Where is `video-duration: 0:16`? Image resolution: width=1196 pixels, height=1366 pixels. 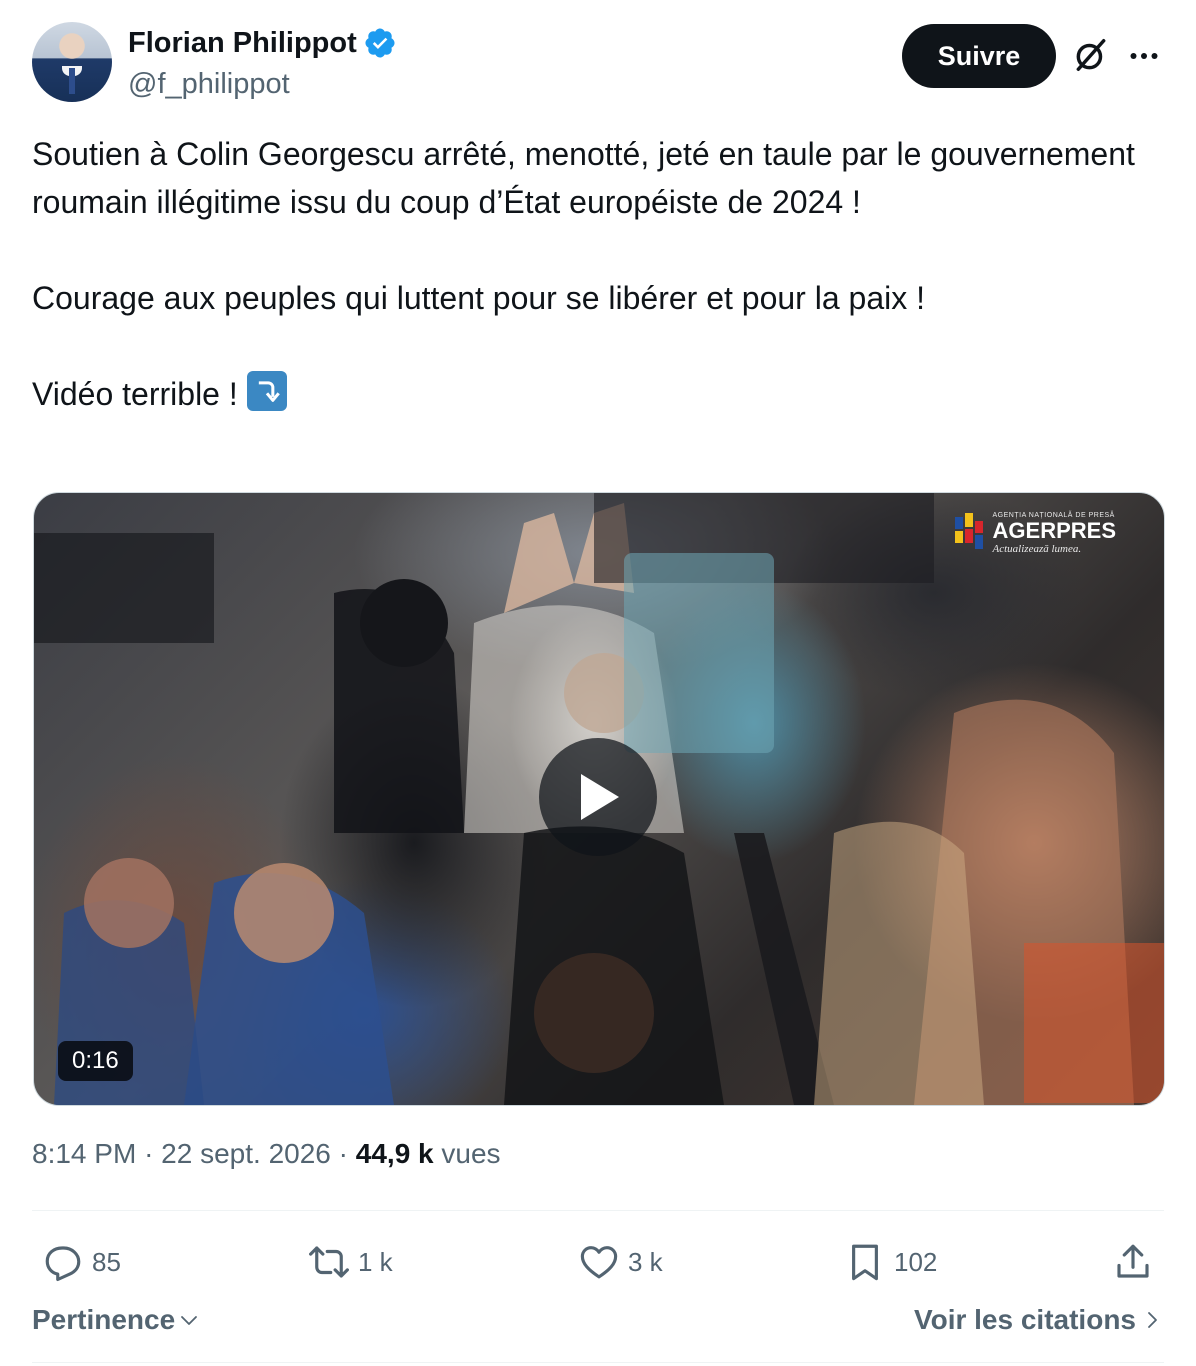 video-duration: 0:16 is located at coordinates (95, 1061).